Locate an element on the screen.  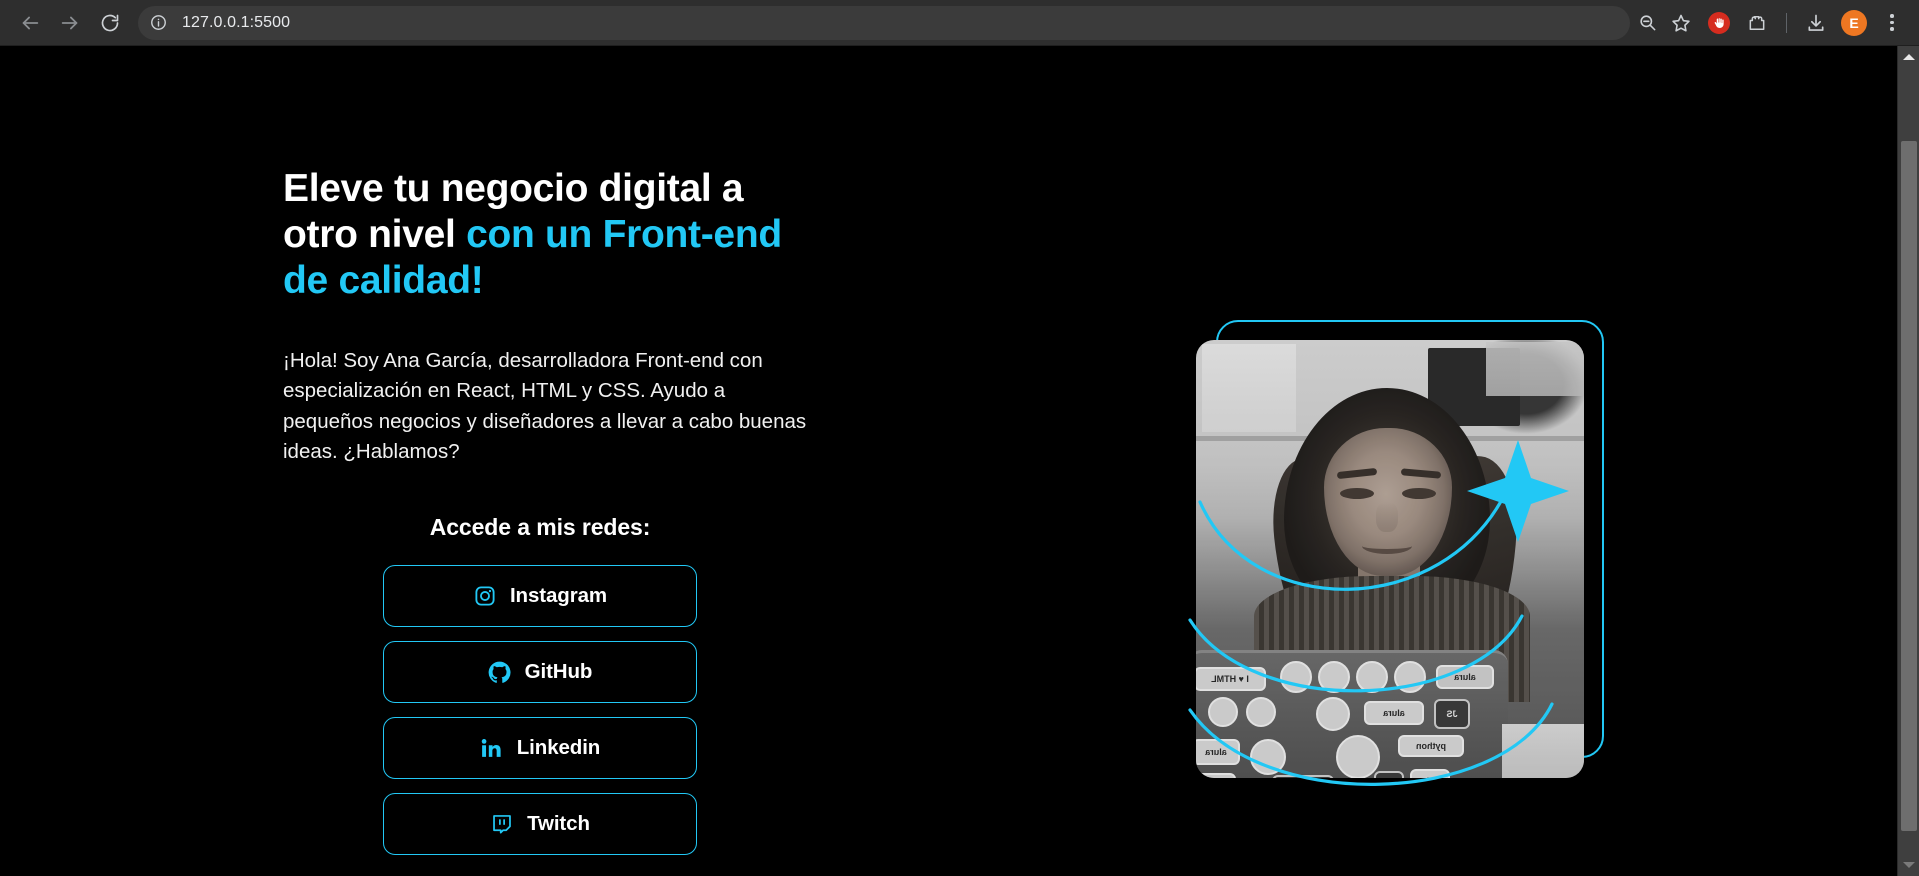
info-circle-icon is located at coordinates (158, 22).